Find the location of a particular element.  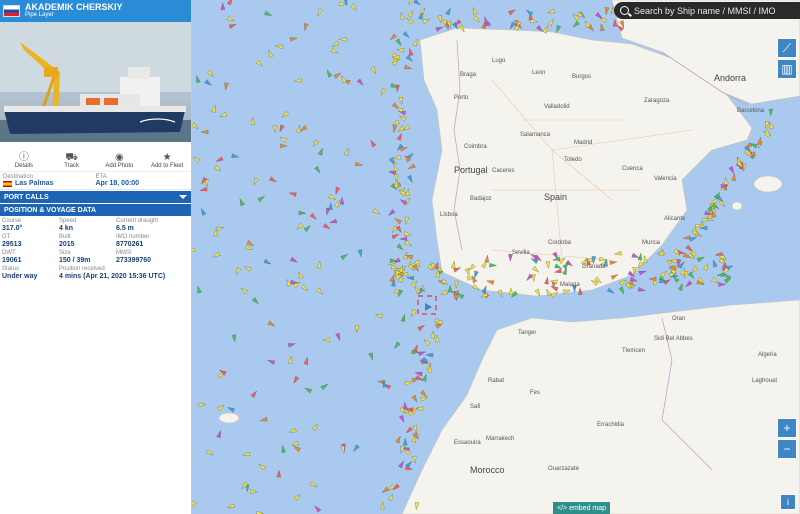

add-photo-button: ◉ Add Photo is located at coordinates (120, 156).